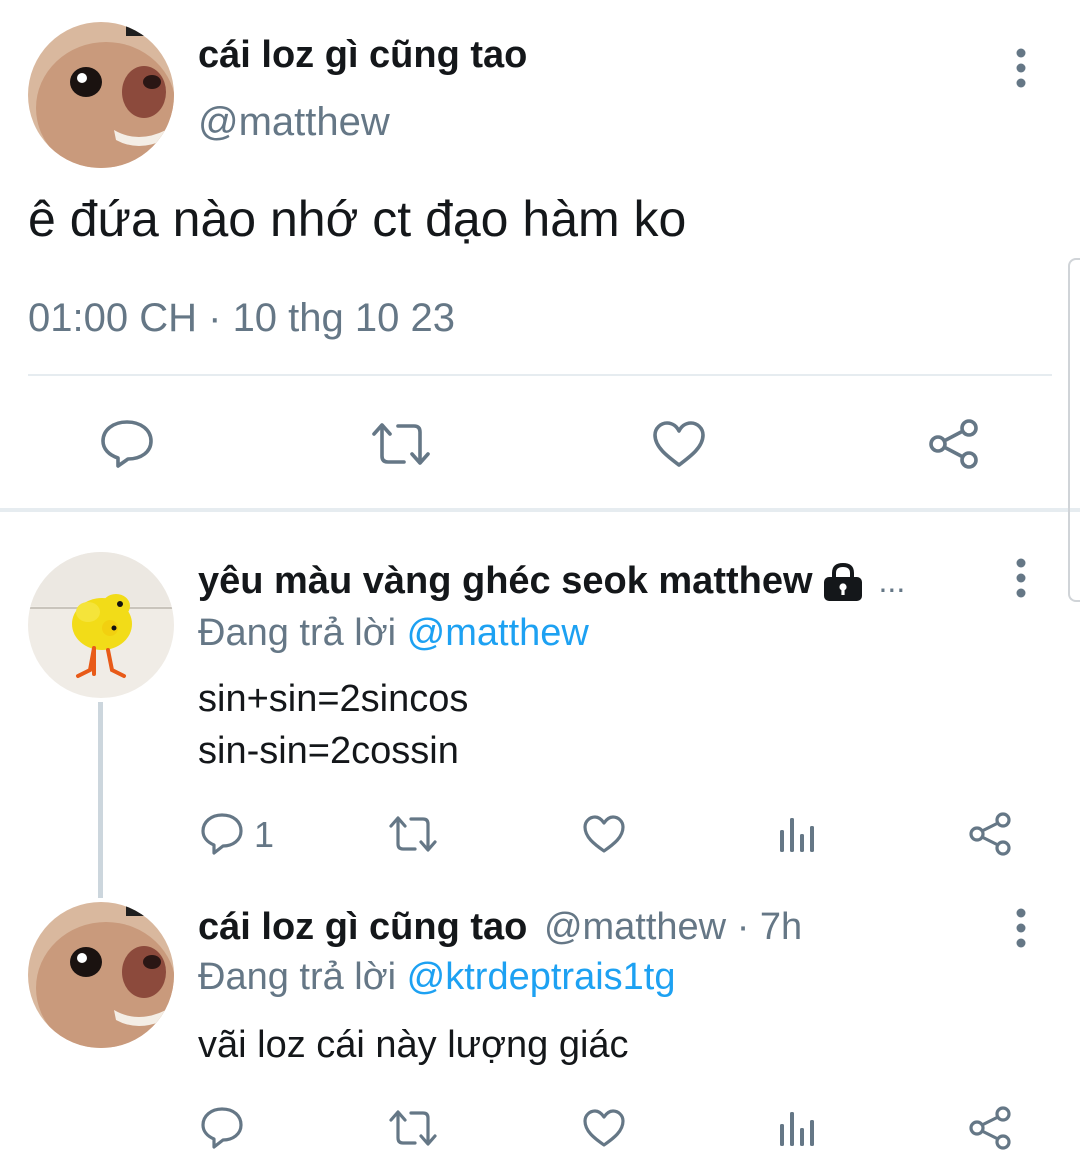 The height and width of the screenshot is (1170, 1080). What do you see at coordinates (333, 699) in the screenshot?
I see `reply-text-line1: sin+sin=2sincos` at bounding box center [333, 699].